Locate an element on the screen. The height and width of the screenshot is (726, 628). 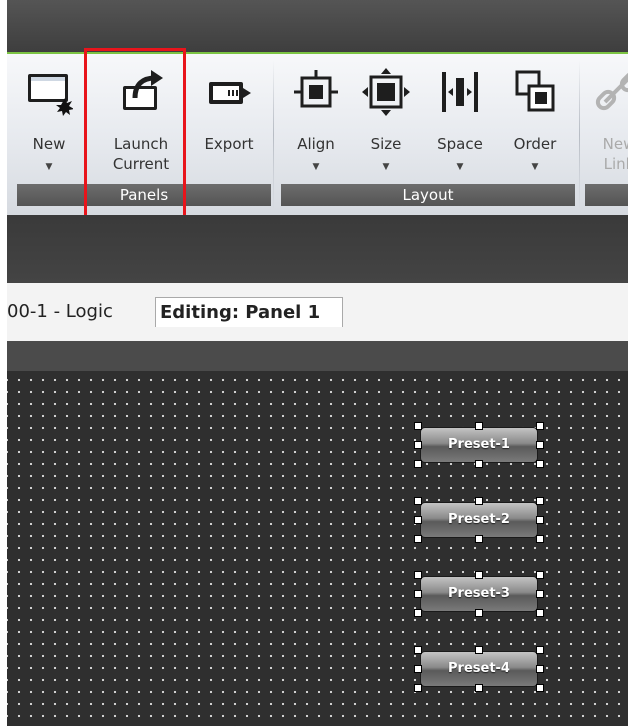
preset-2-control: Preset-2 is located at coordinates (479, 520).